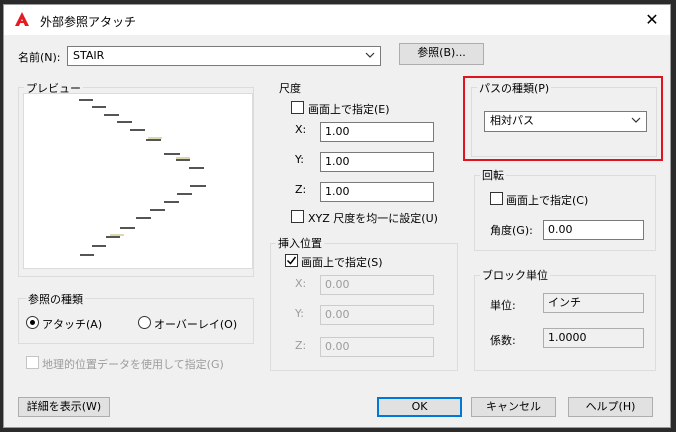 The image size is (676, 432). Describe the element at coordinates (377, 132) in the screenshot. I see `scale-x-input: 1.00` at that location.